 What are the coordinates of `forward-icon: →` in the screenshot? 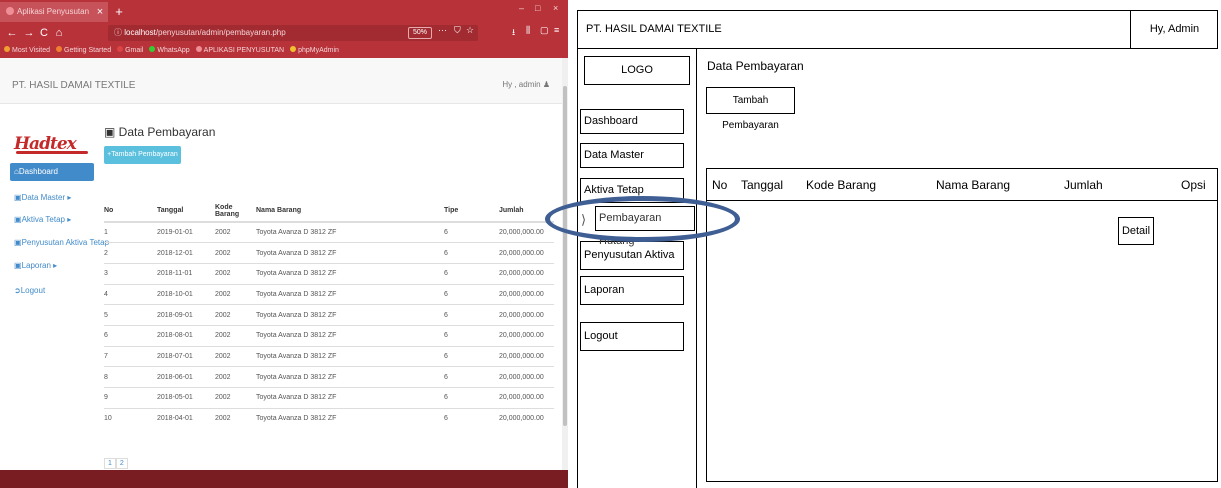 It's located at (29, 33).